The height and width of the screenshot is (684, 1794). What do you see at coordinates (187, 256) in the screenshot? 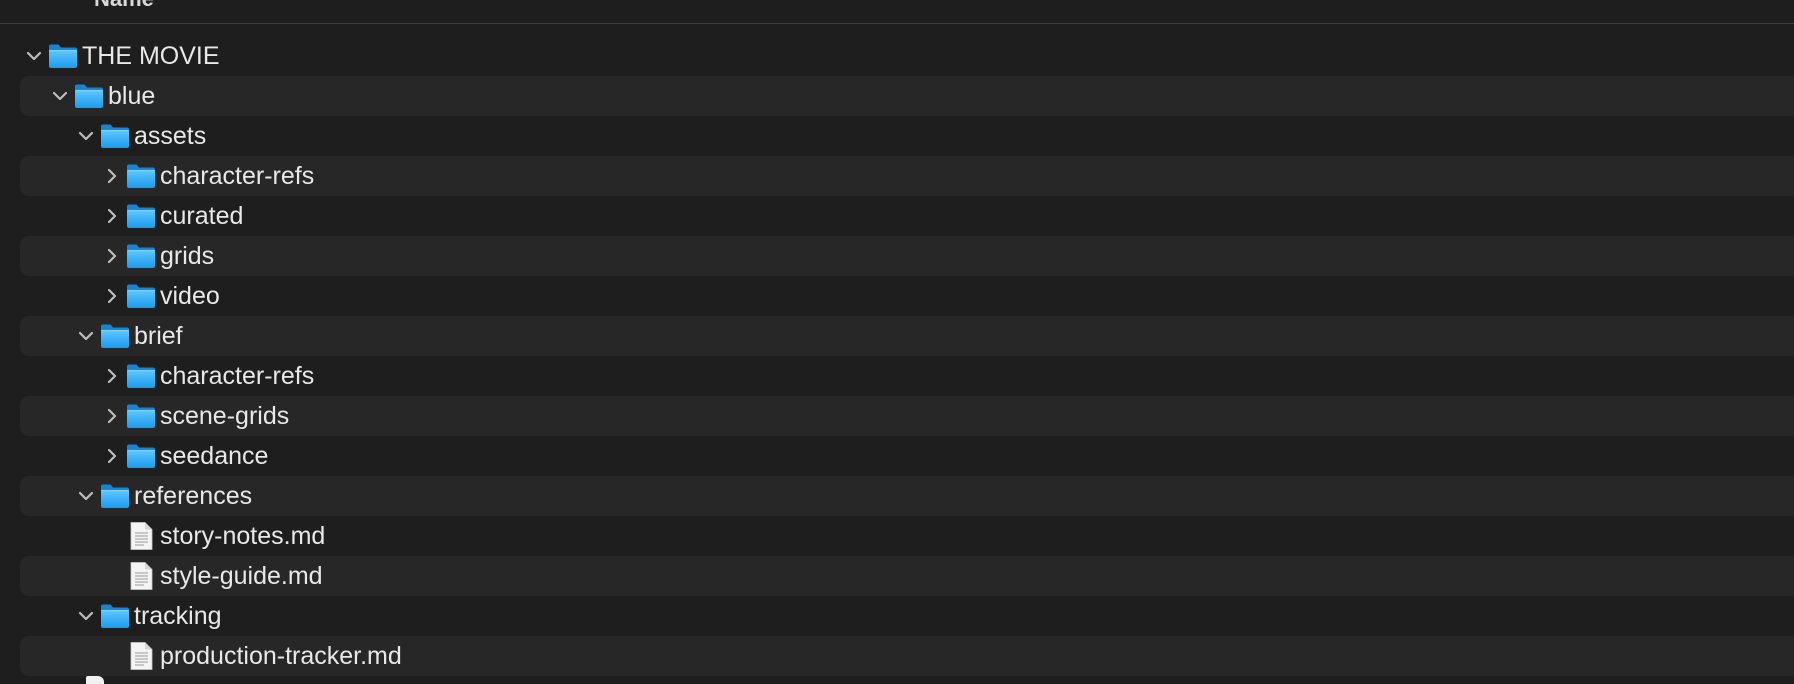
I see `folder-name: grids` at bounding box center [187, 256].